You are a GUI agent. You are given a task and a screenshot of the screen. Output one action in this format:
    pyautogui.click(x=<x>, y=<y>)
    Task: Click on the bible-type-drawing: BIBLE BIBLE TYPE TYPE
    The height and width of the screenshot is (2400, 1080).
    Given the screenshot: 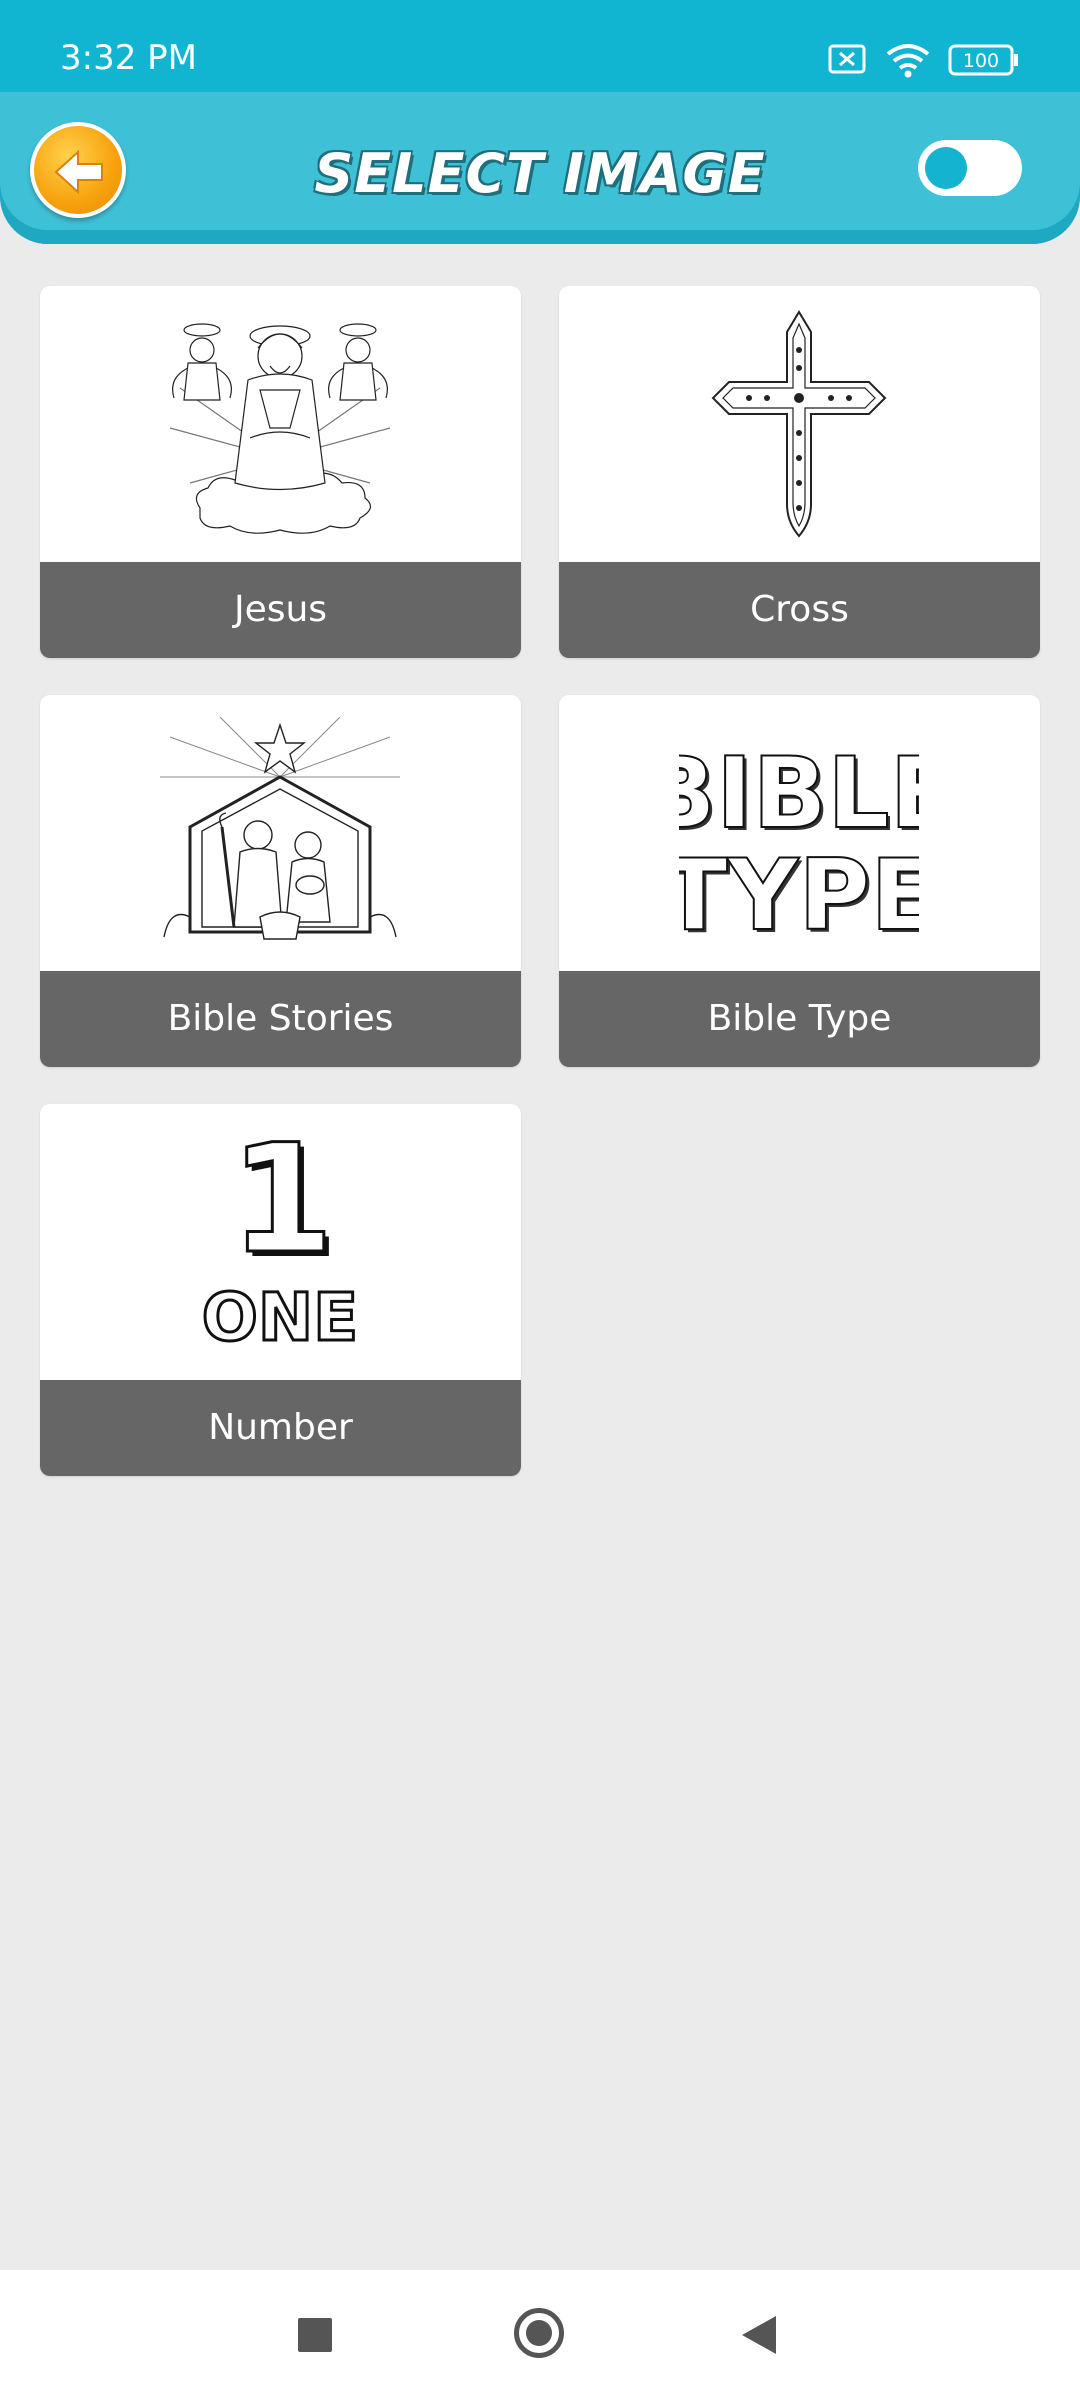 What is the action you would take?
    pyautogui.click(x=799, y=843)
    